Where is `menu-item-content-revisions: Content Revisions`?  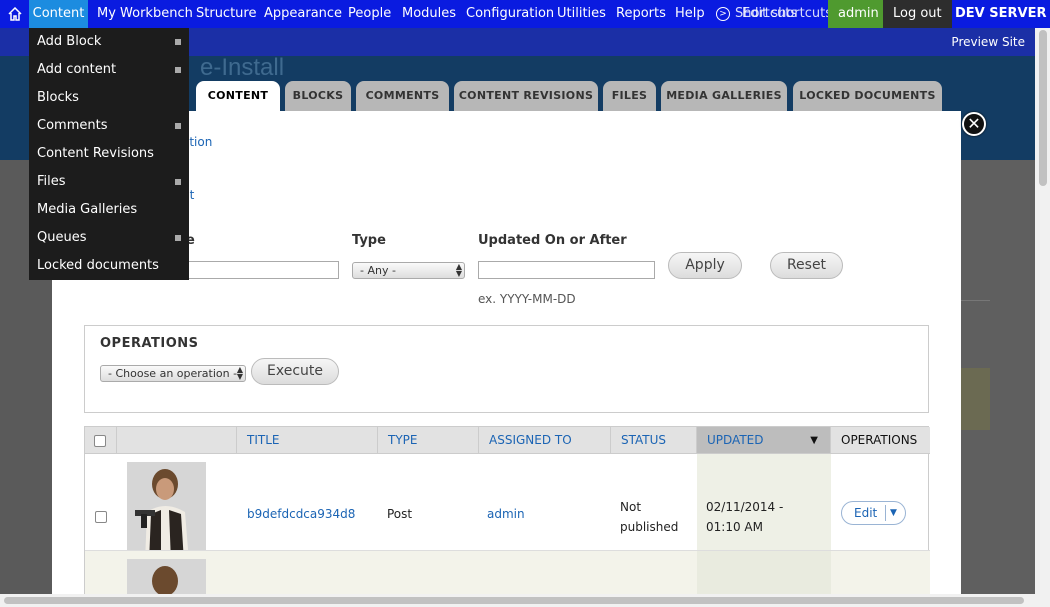
menu-item-content-revisions: Content Revisions is located at coordinates (109, 154).